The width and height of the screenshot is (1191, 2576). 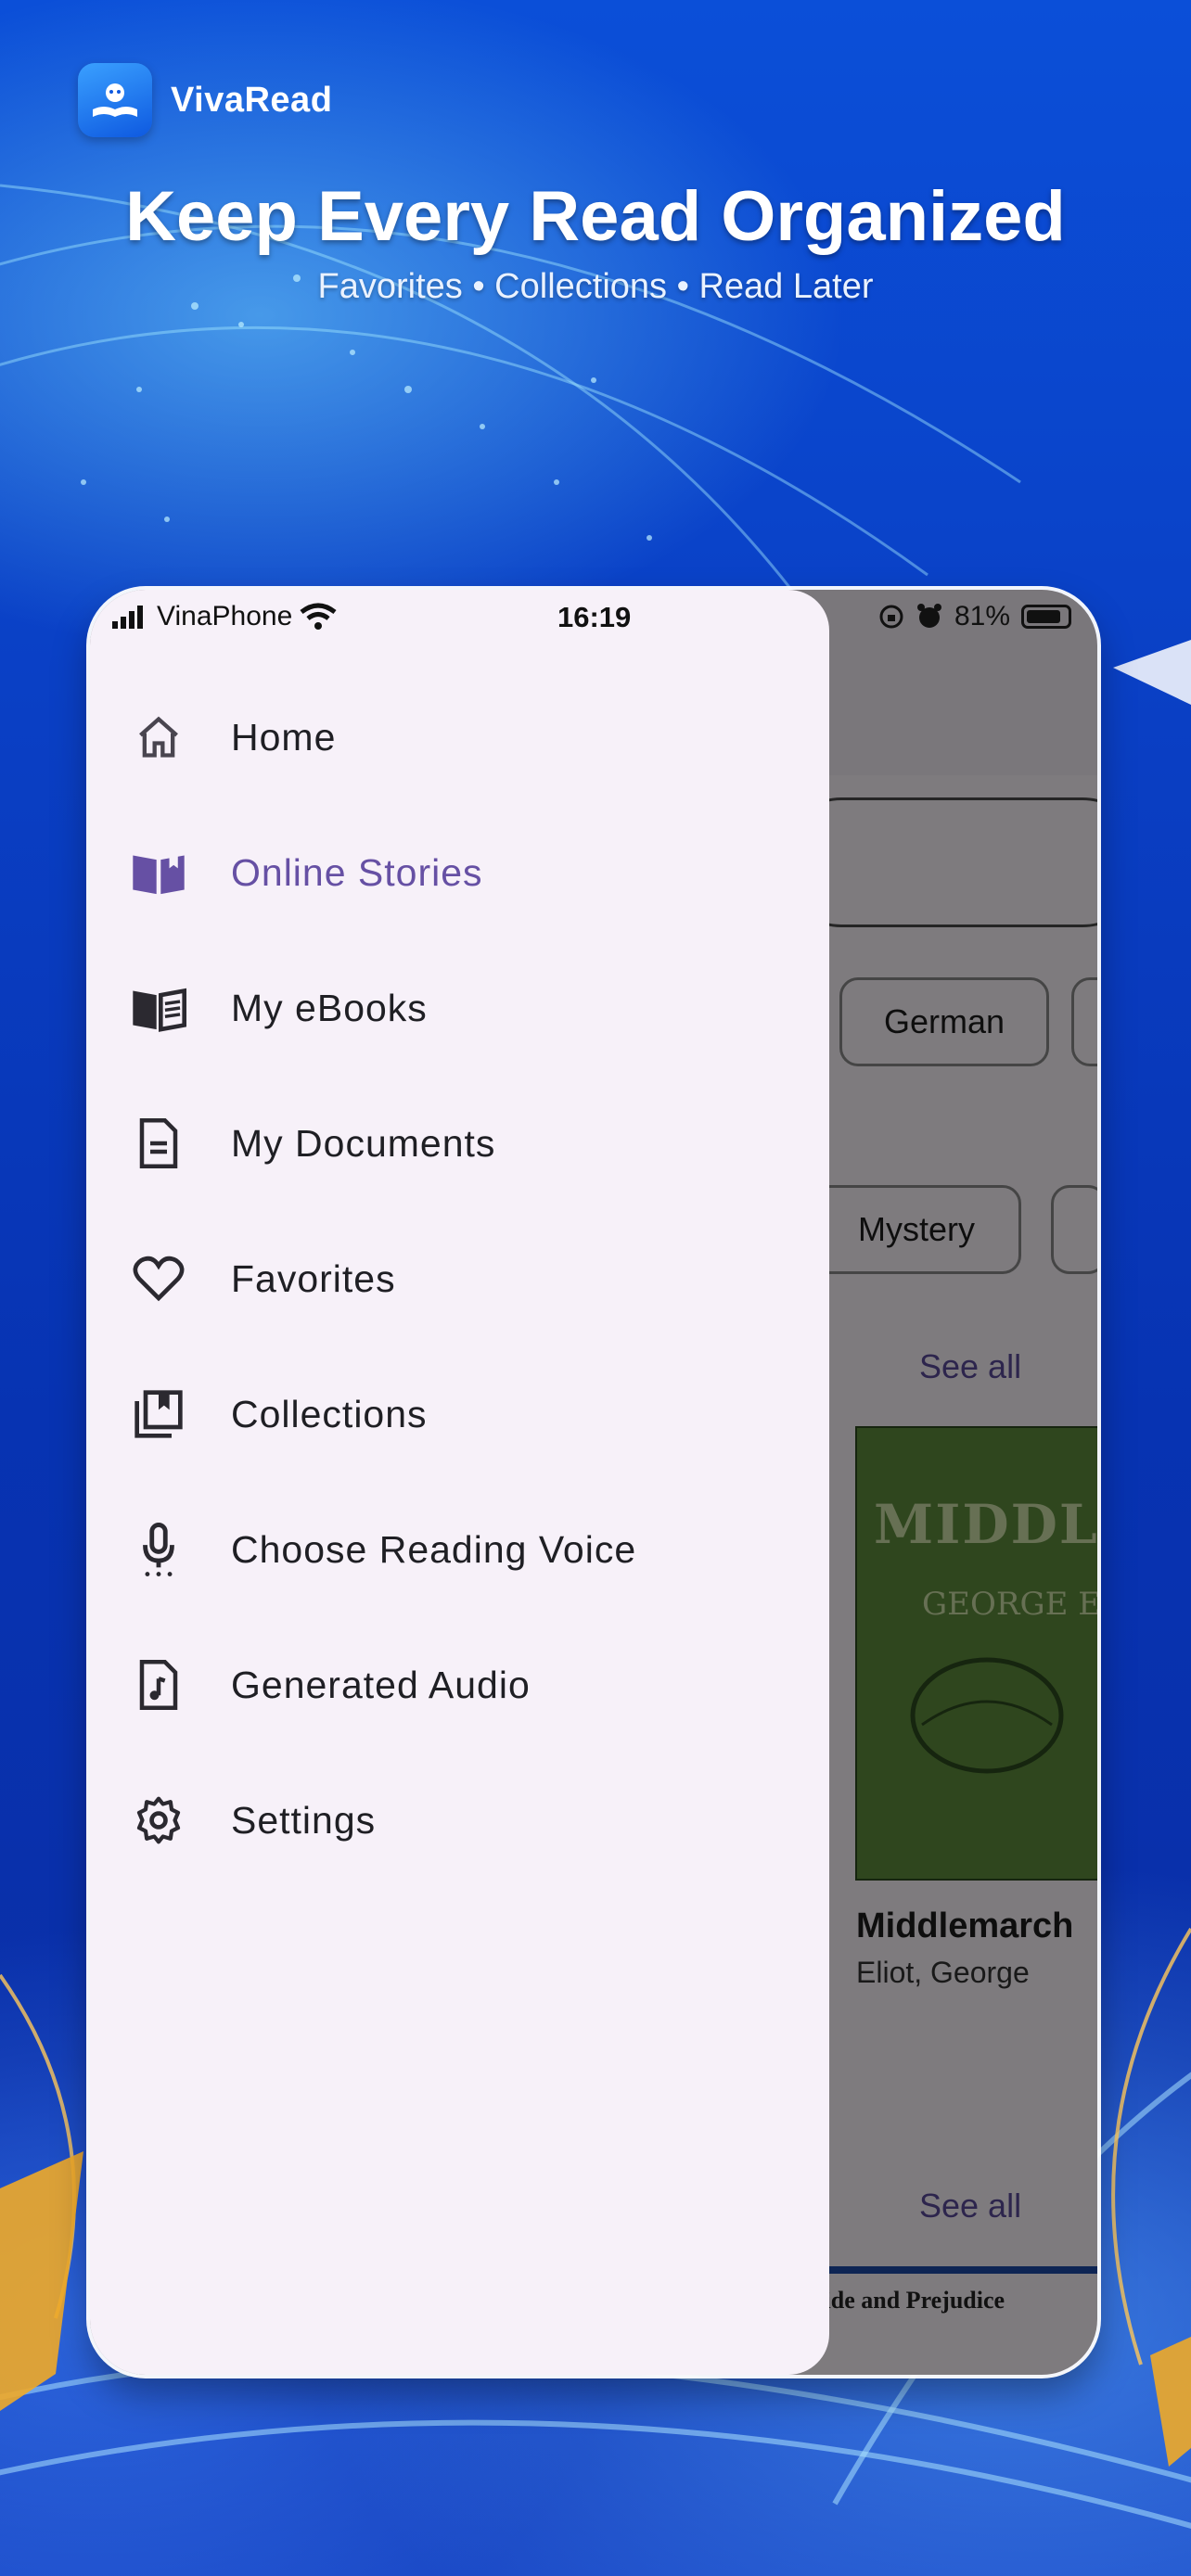 I want to click on drawer-item-generated-audio: Generated Audio, so click(x=459, y=1685).